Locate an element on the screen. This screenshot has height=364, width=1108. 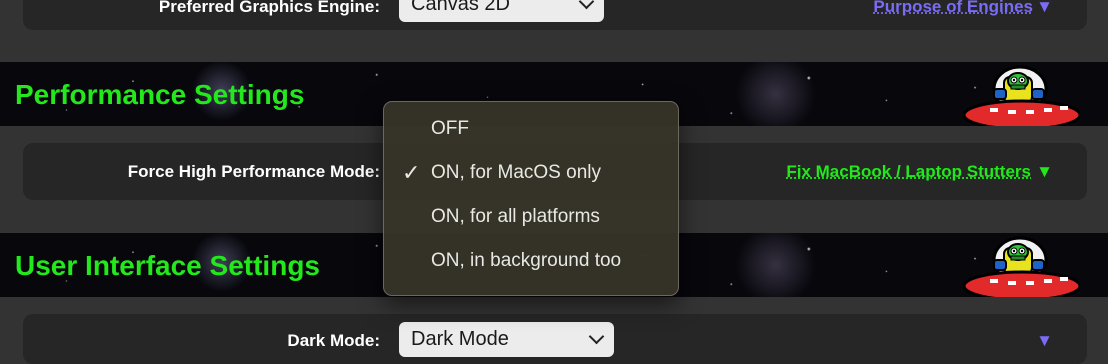
user-interface-settings-title: User Interface Settings is located at coordinates (167, 265).